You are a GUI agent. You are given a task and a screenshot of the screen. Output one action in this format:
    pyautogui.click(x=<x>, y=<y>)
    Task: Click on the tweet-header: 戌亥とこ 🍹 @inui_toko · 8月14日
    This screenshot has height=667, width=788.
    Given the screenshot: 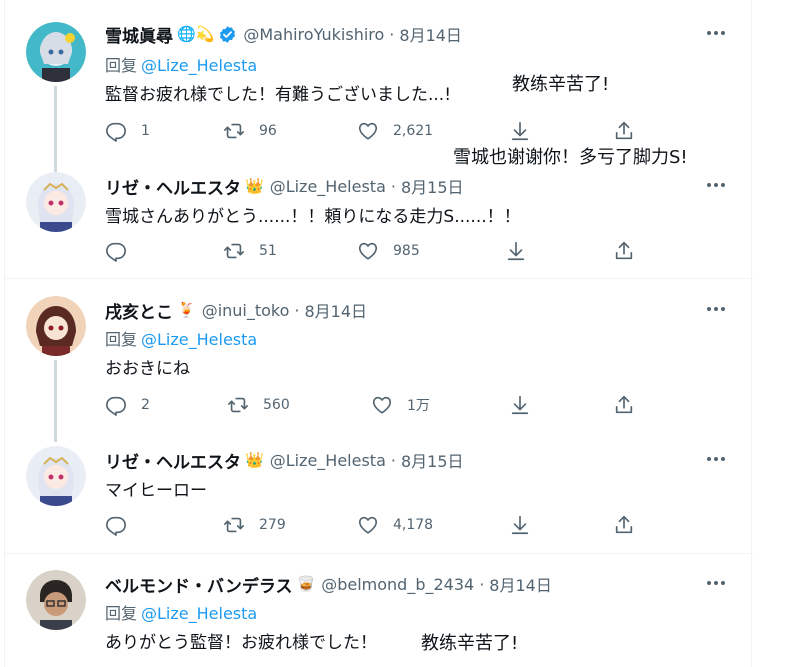 What is the action you would take?
    pyautogui.click(x=236, y=310)
    